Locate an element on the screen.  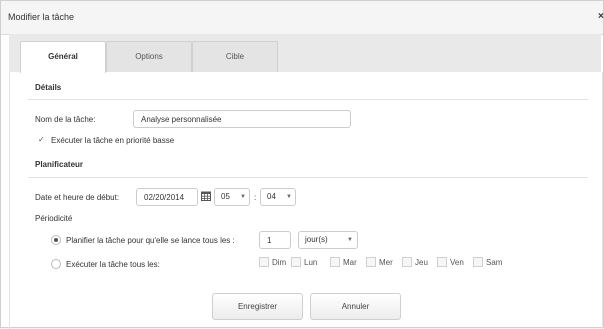
details-heading: Détails is located at coordinates (48, 87).